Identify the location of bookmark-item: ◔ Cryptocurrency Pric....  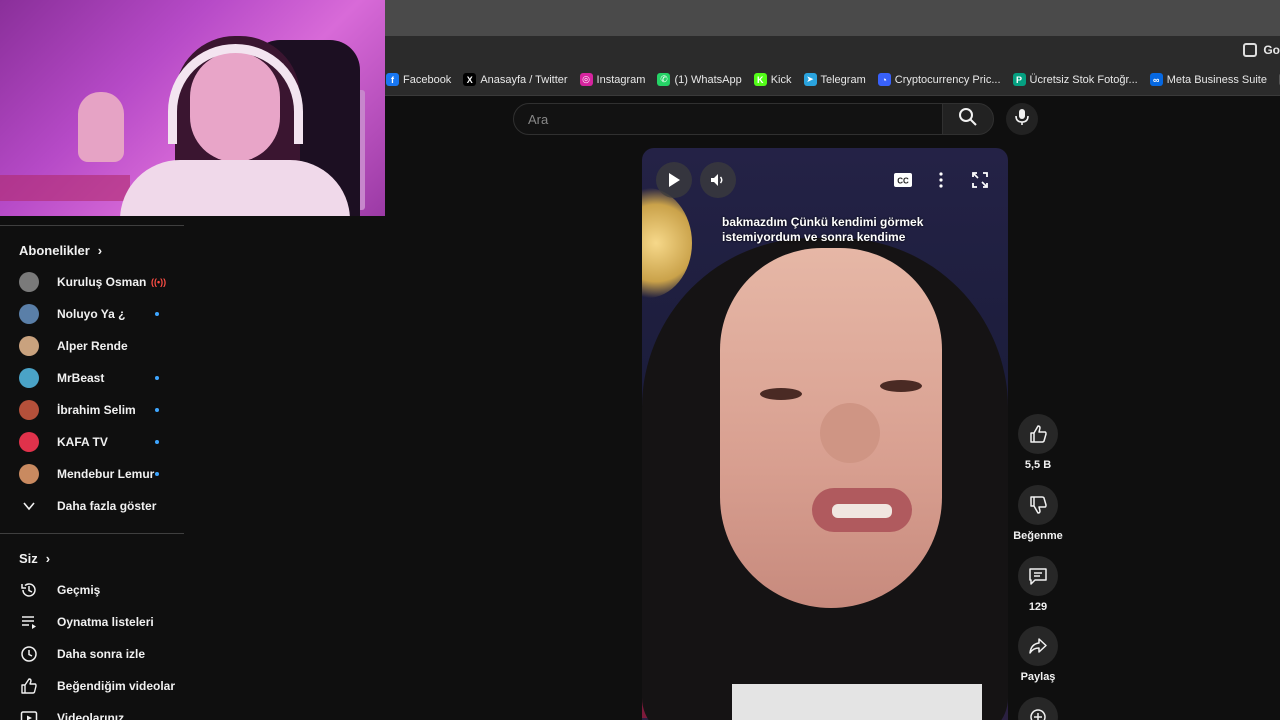
(939, 79).